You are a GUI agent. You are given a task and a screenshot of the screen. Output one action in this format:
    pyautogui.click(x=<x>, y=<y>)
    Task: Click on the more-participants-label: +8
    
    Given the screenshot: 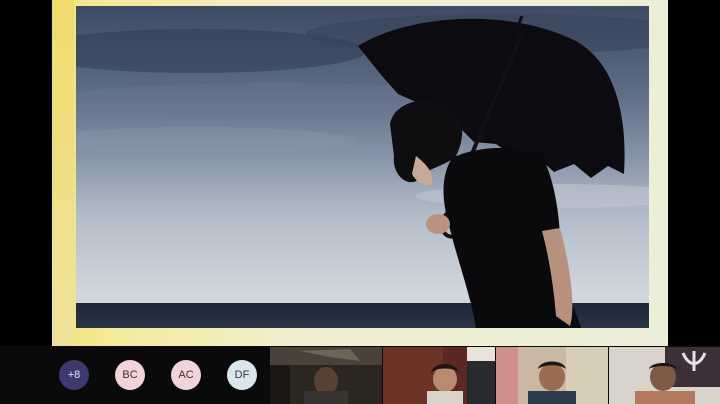 What is the action you would take?
    pyautogui.click(x=74, y=375)
    